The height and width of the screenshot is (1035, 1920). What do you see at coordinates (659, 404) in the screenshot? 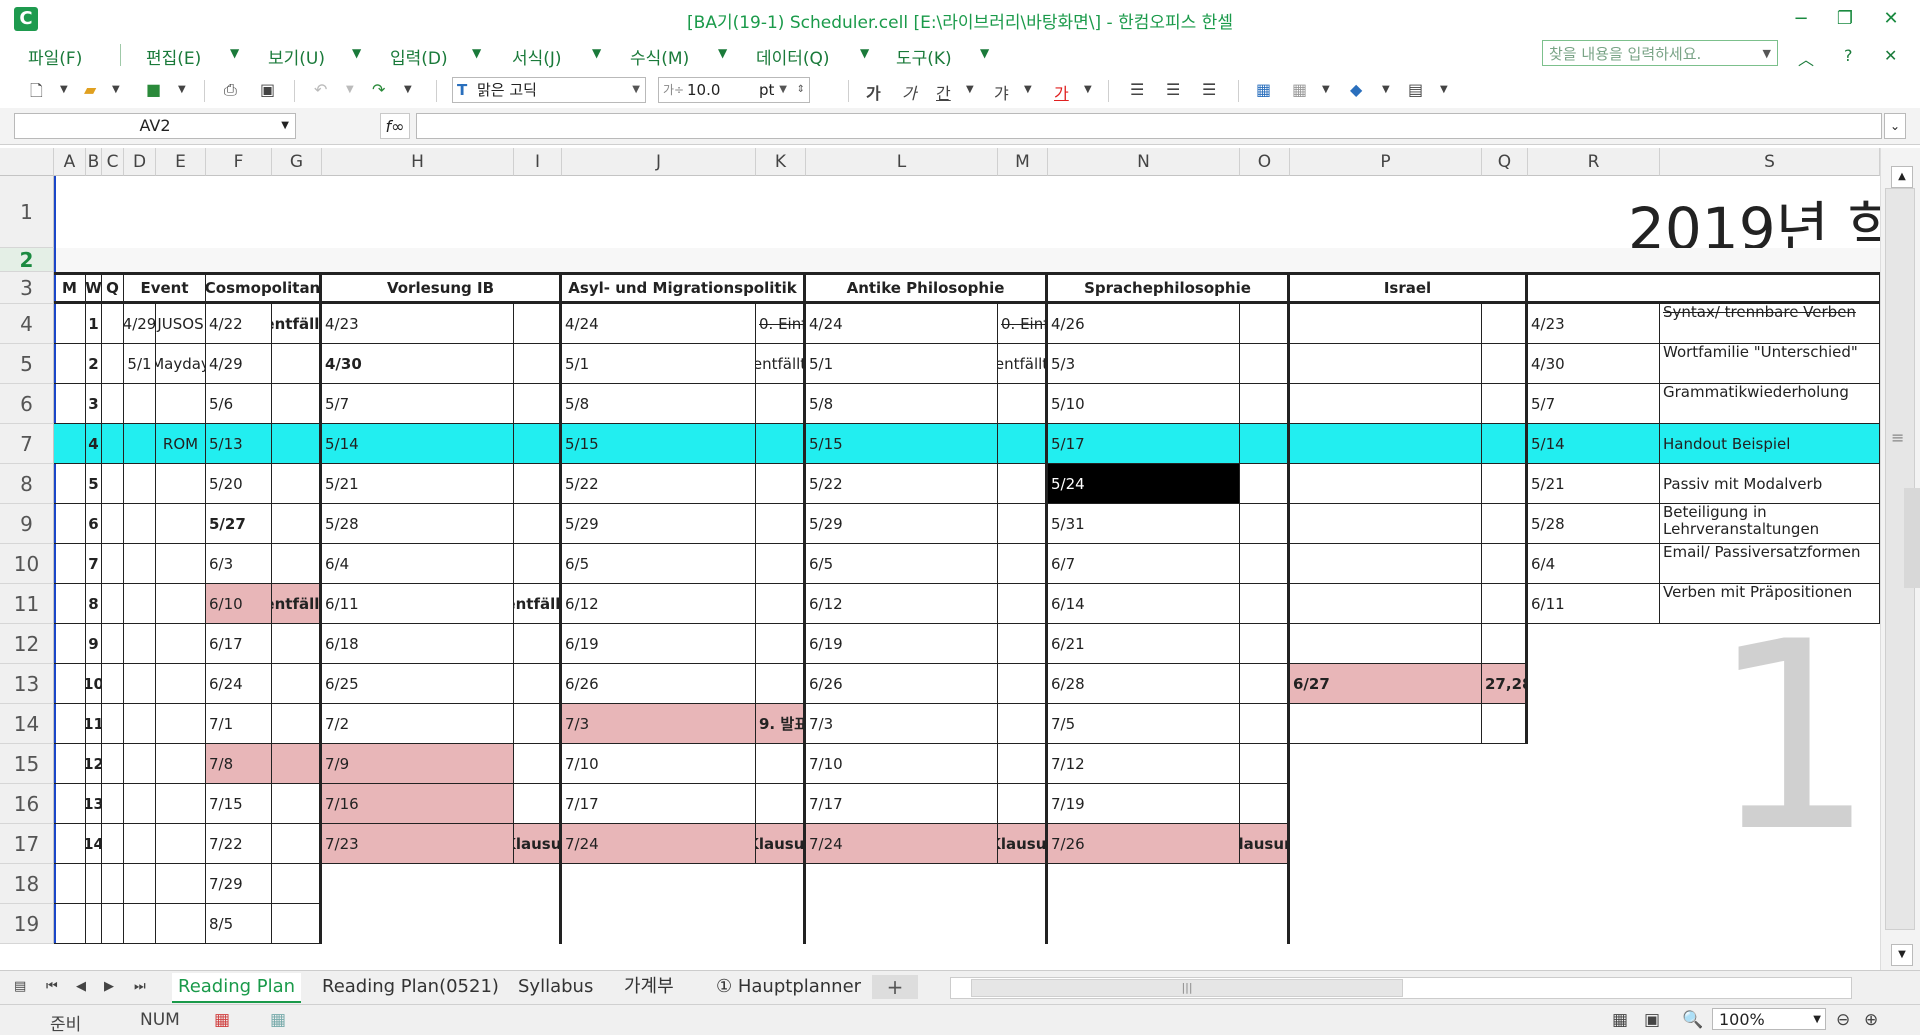
I see `cell-asyl-date: 5/8` at bounding box center [659, 404].